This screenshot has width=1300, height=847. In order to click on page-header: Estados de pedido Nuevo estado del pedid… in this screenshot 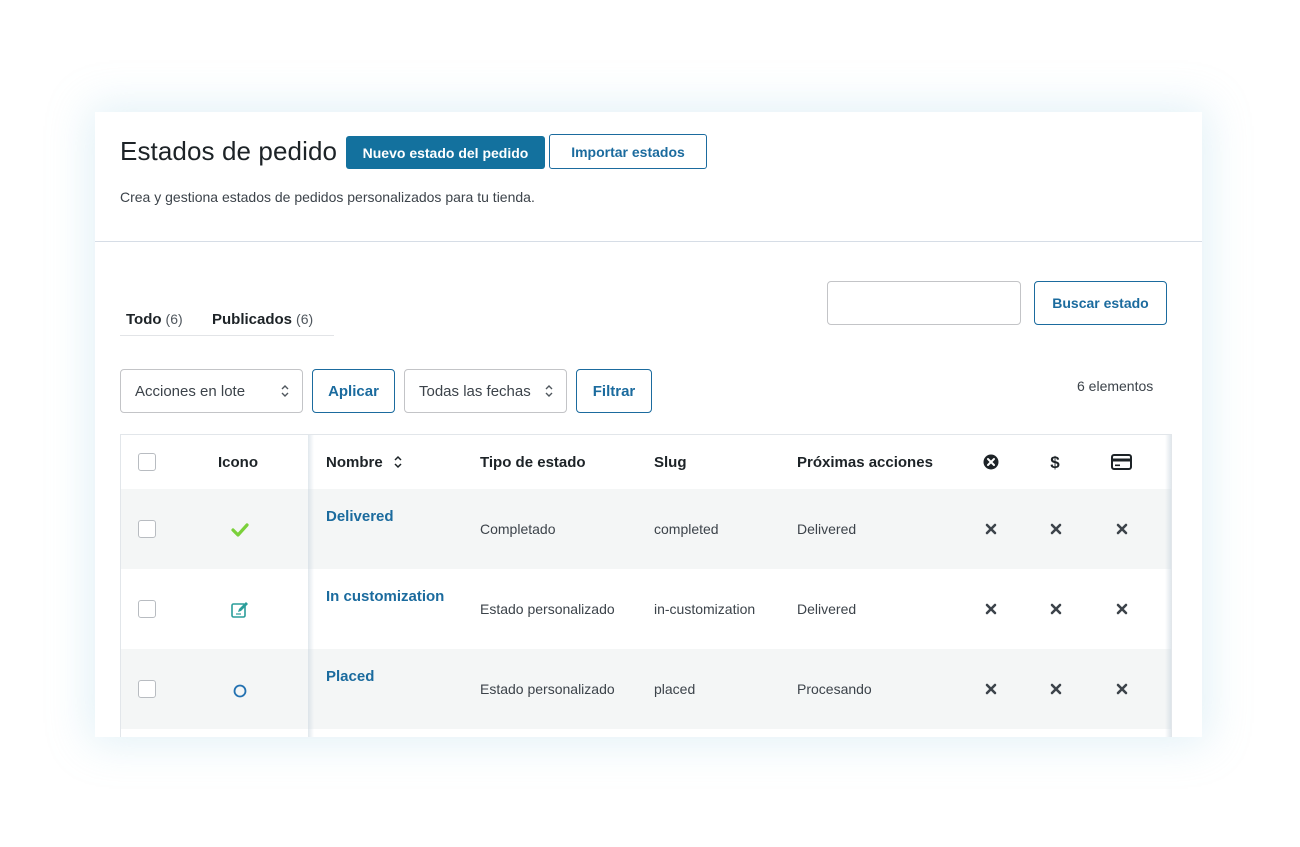, I will do `click(648, 177)`.